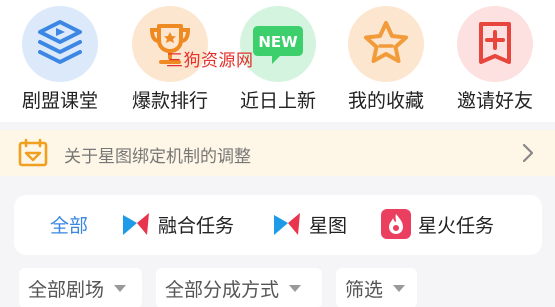 Image resolution: width=555 pixels, height=307 pixels. What do you see at coordinates (69, 224) in the screenshot?
I see `tab-all: 全部` at bounding box center [69, 224].